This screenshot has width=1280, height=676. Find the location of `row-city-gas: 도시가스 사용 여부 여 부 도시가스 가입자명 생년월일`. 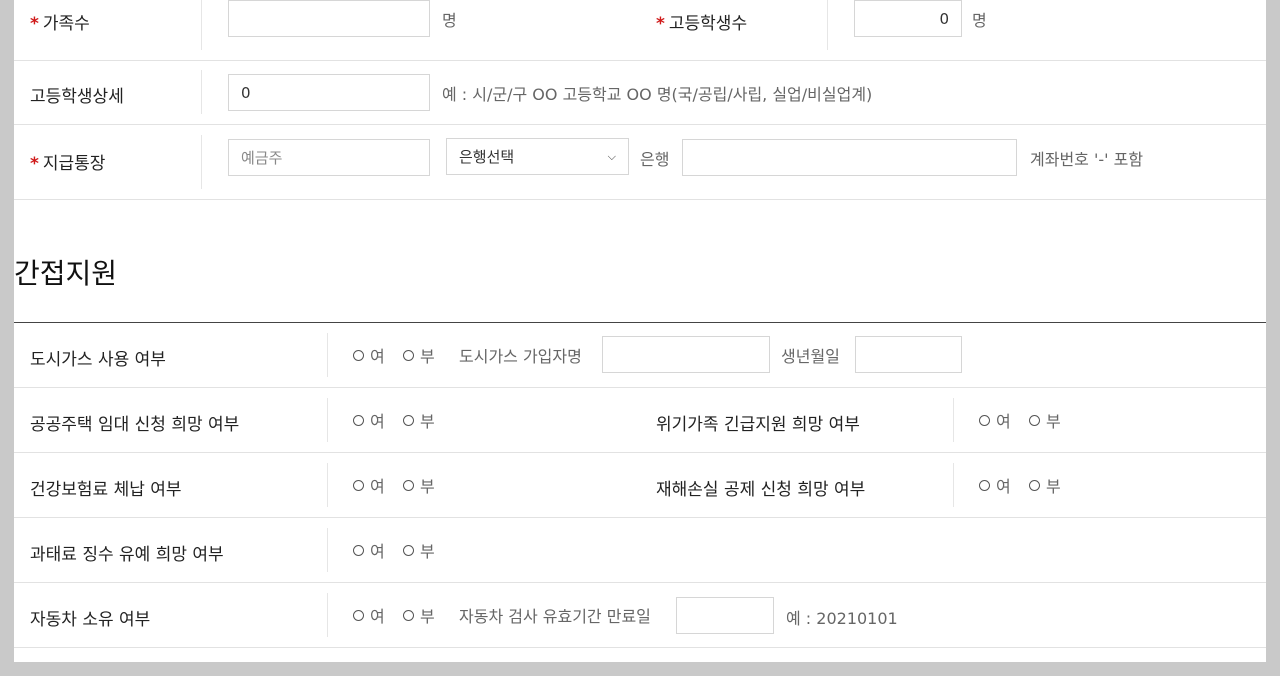

row-city-gas: 도시가스 사용 여부 여 부 도시가스 가입자명 생년월일 is located at coordinates (640, 355).